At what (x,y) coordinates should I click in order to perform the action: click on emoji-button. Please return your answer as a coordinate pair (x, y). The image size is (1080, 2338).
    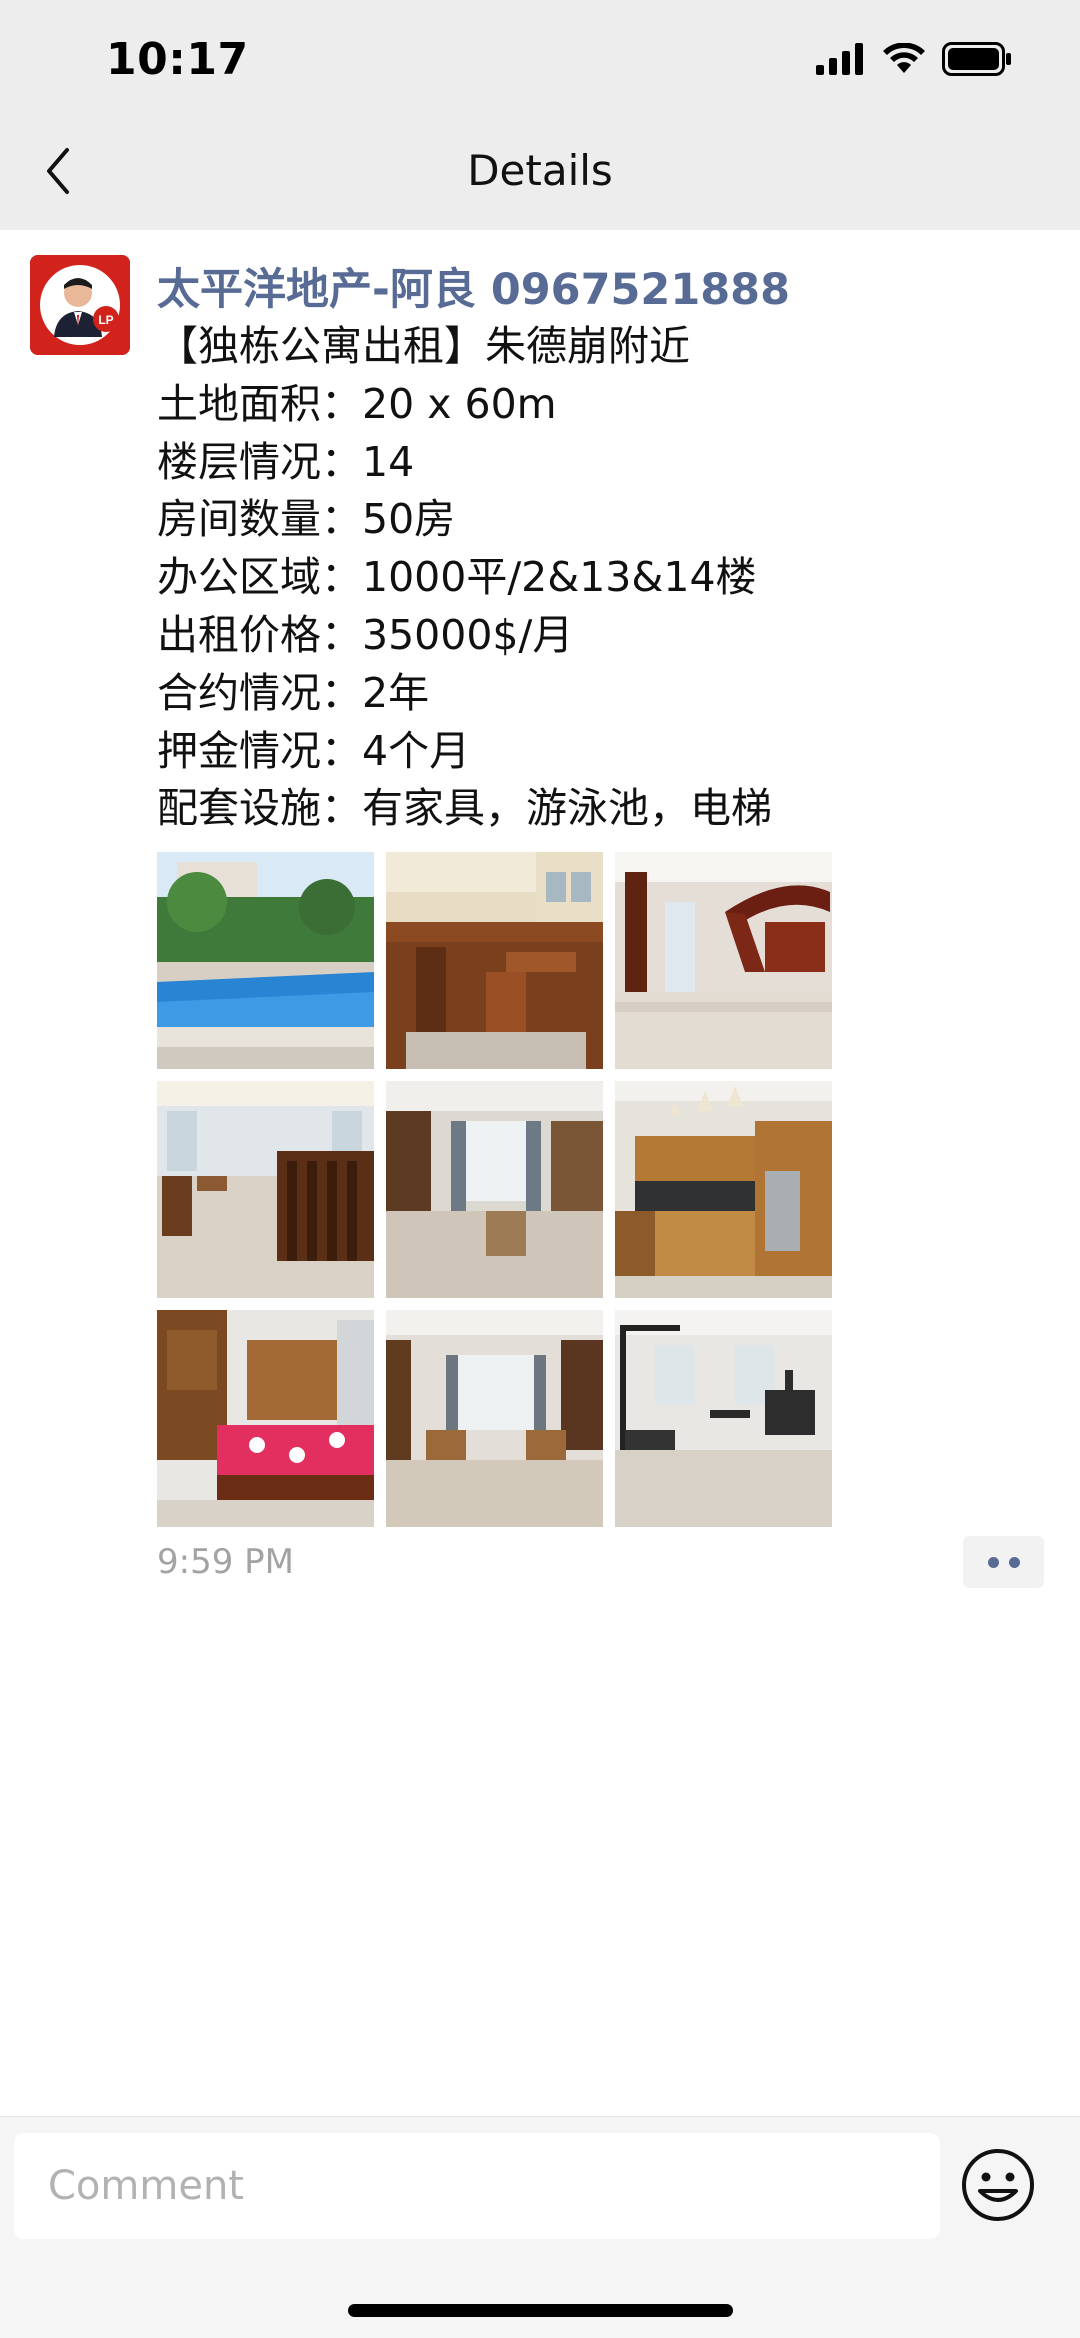
    Looking at the image, I should click on (998, 2185).